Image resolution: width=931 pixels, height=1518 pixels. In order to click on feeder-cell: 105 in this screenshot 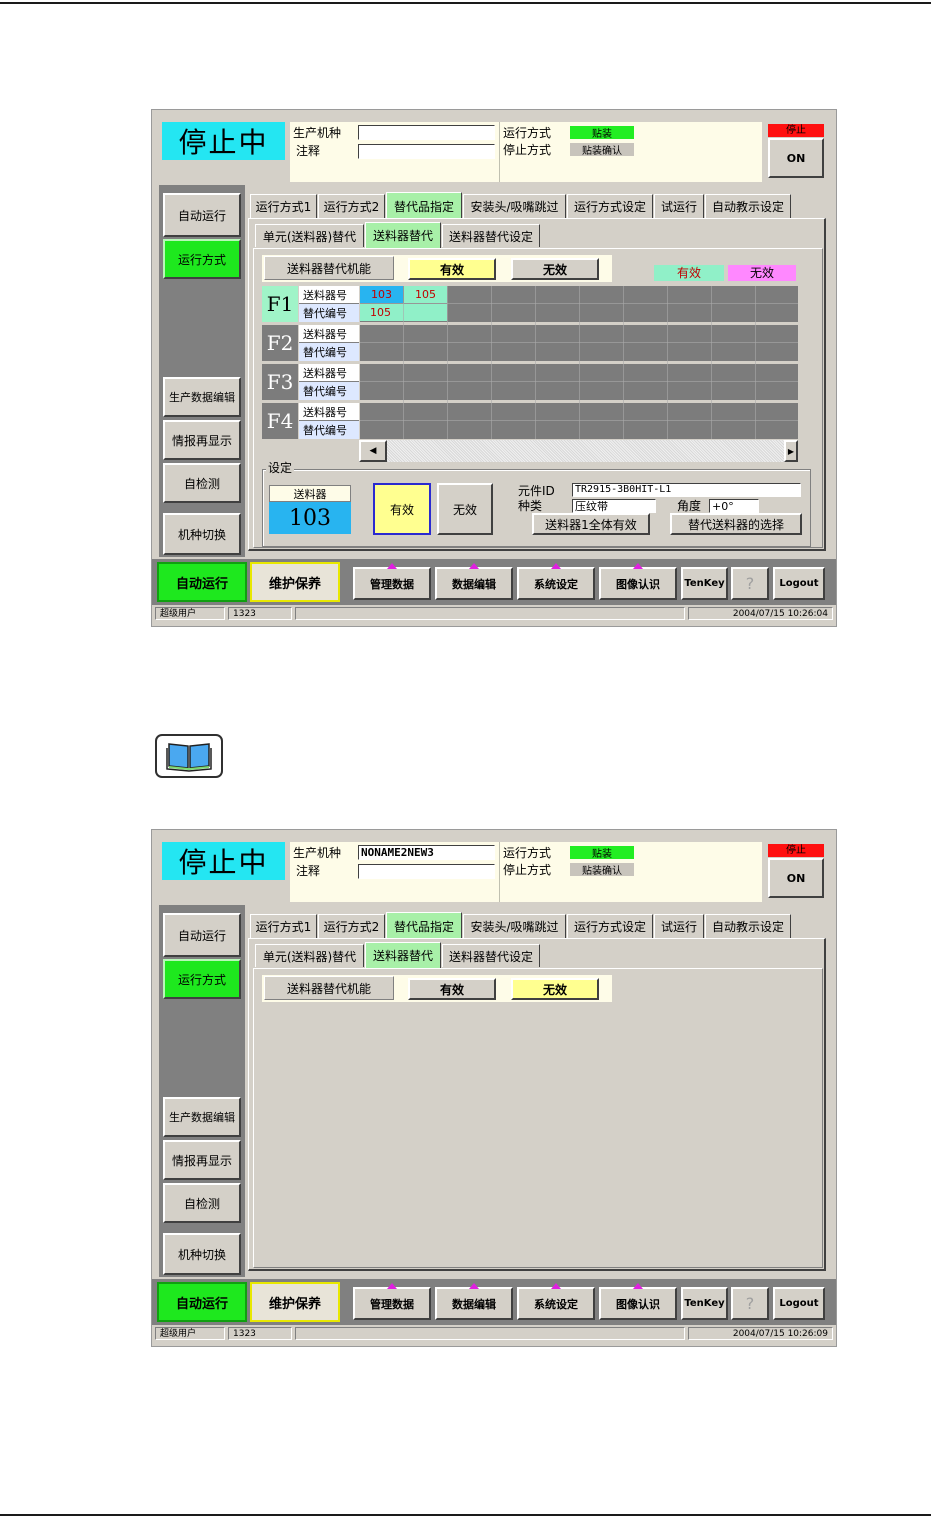, I will do `click(425, 294)`.